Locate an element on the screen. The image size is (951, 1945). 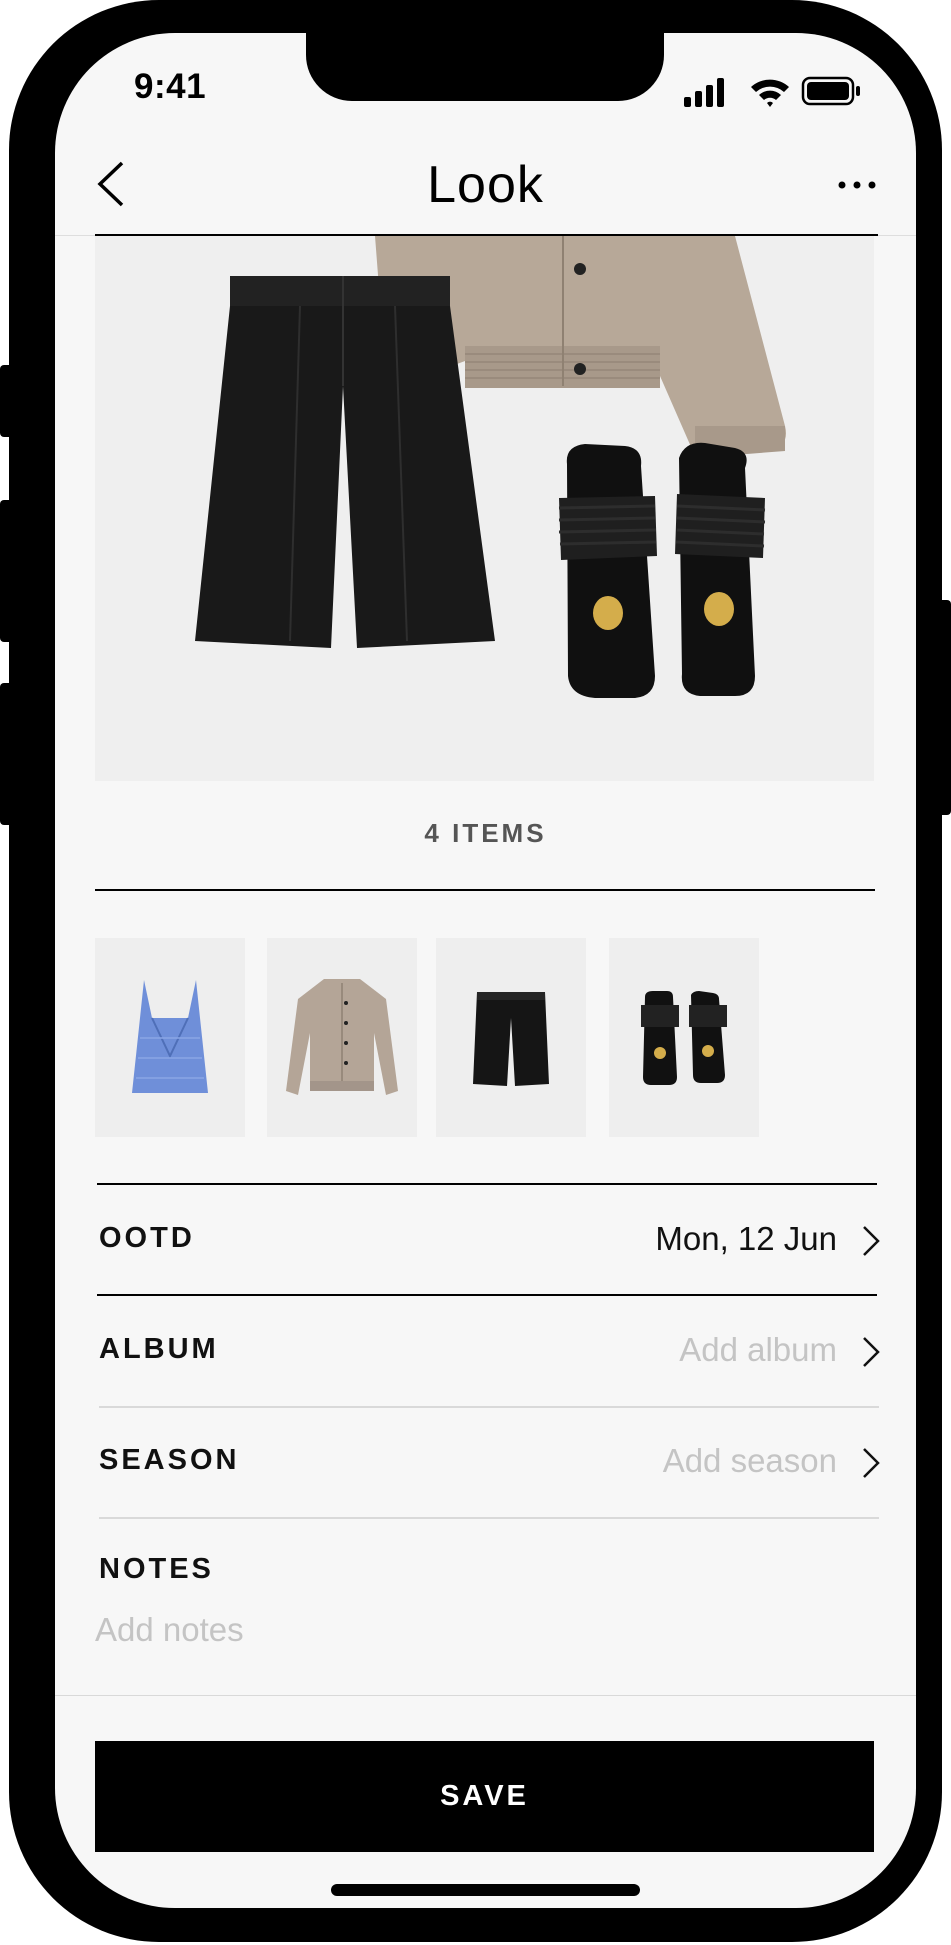
season-placeholder: Add season is located at coordinates (749, 1460).